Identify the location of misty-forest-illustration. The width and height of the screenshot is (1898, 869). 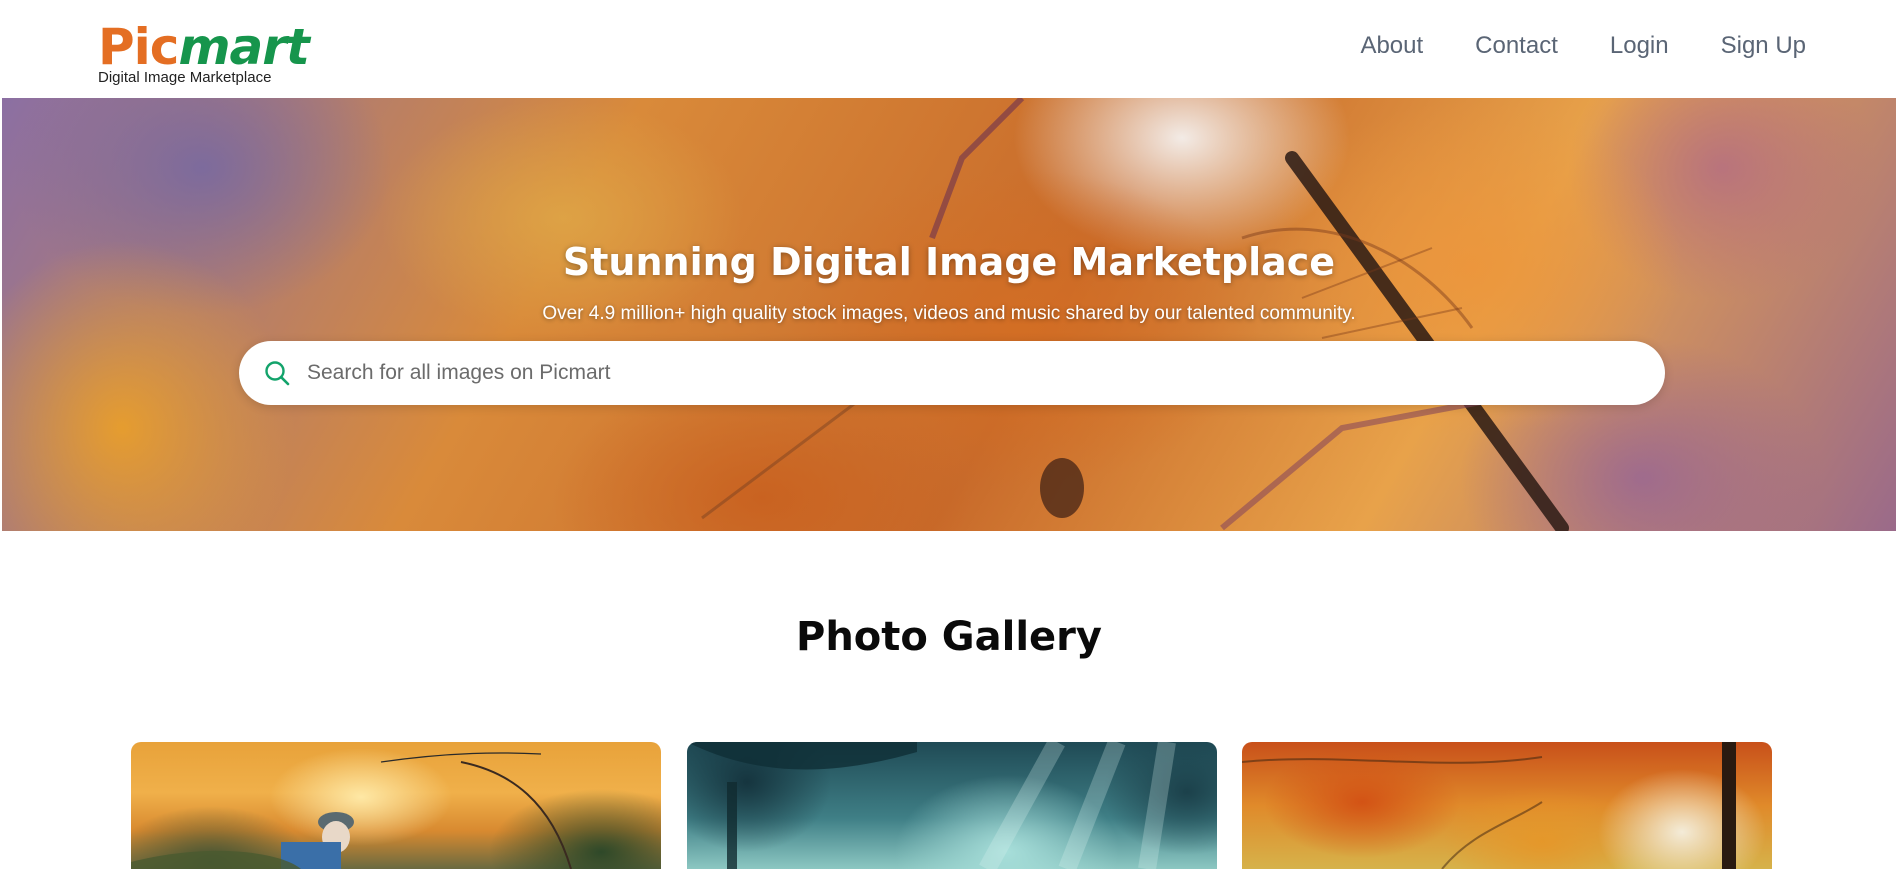
(931, 805).